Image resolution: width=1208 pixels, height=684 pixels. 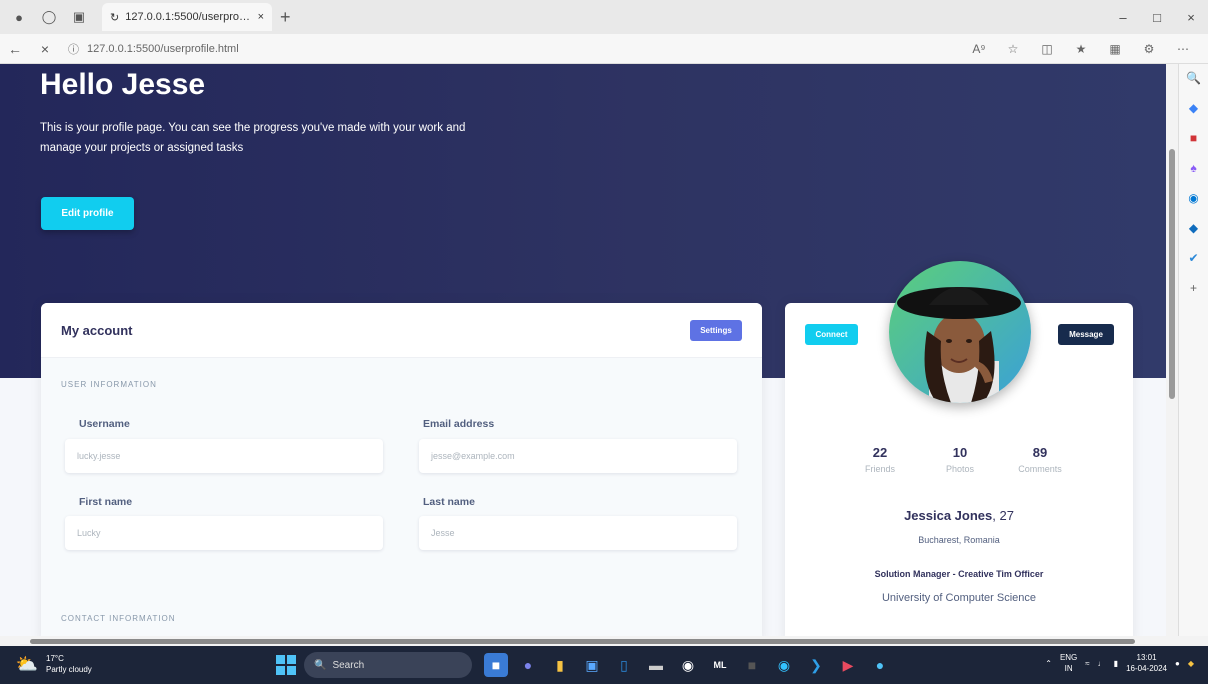 I want to click on app-tile-icon: ■, so click(x=752, y=665).